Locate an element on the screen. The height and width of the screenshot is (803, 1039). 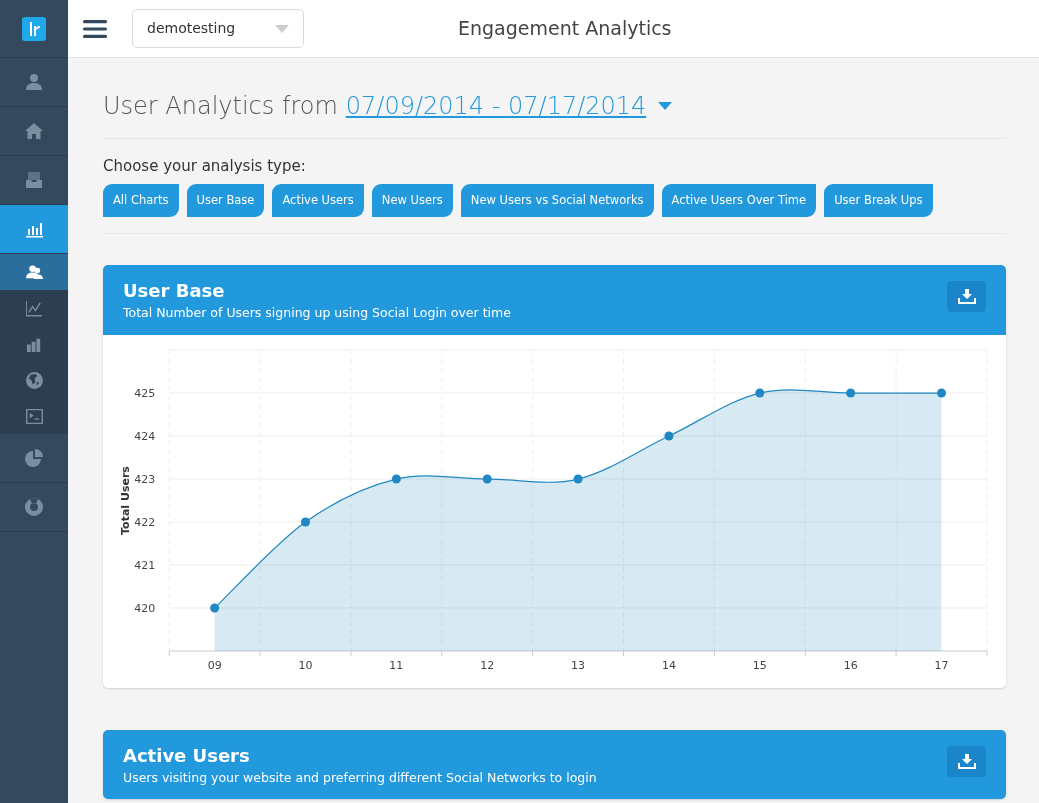
lifebuoy-icon is located at coordinates (34, 507).